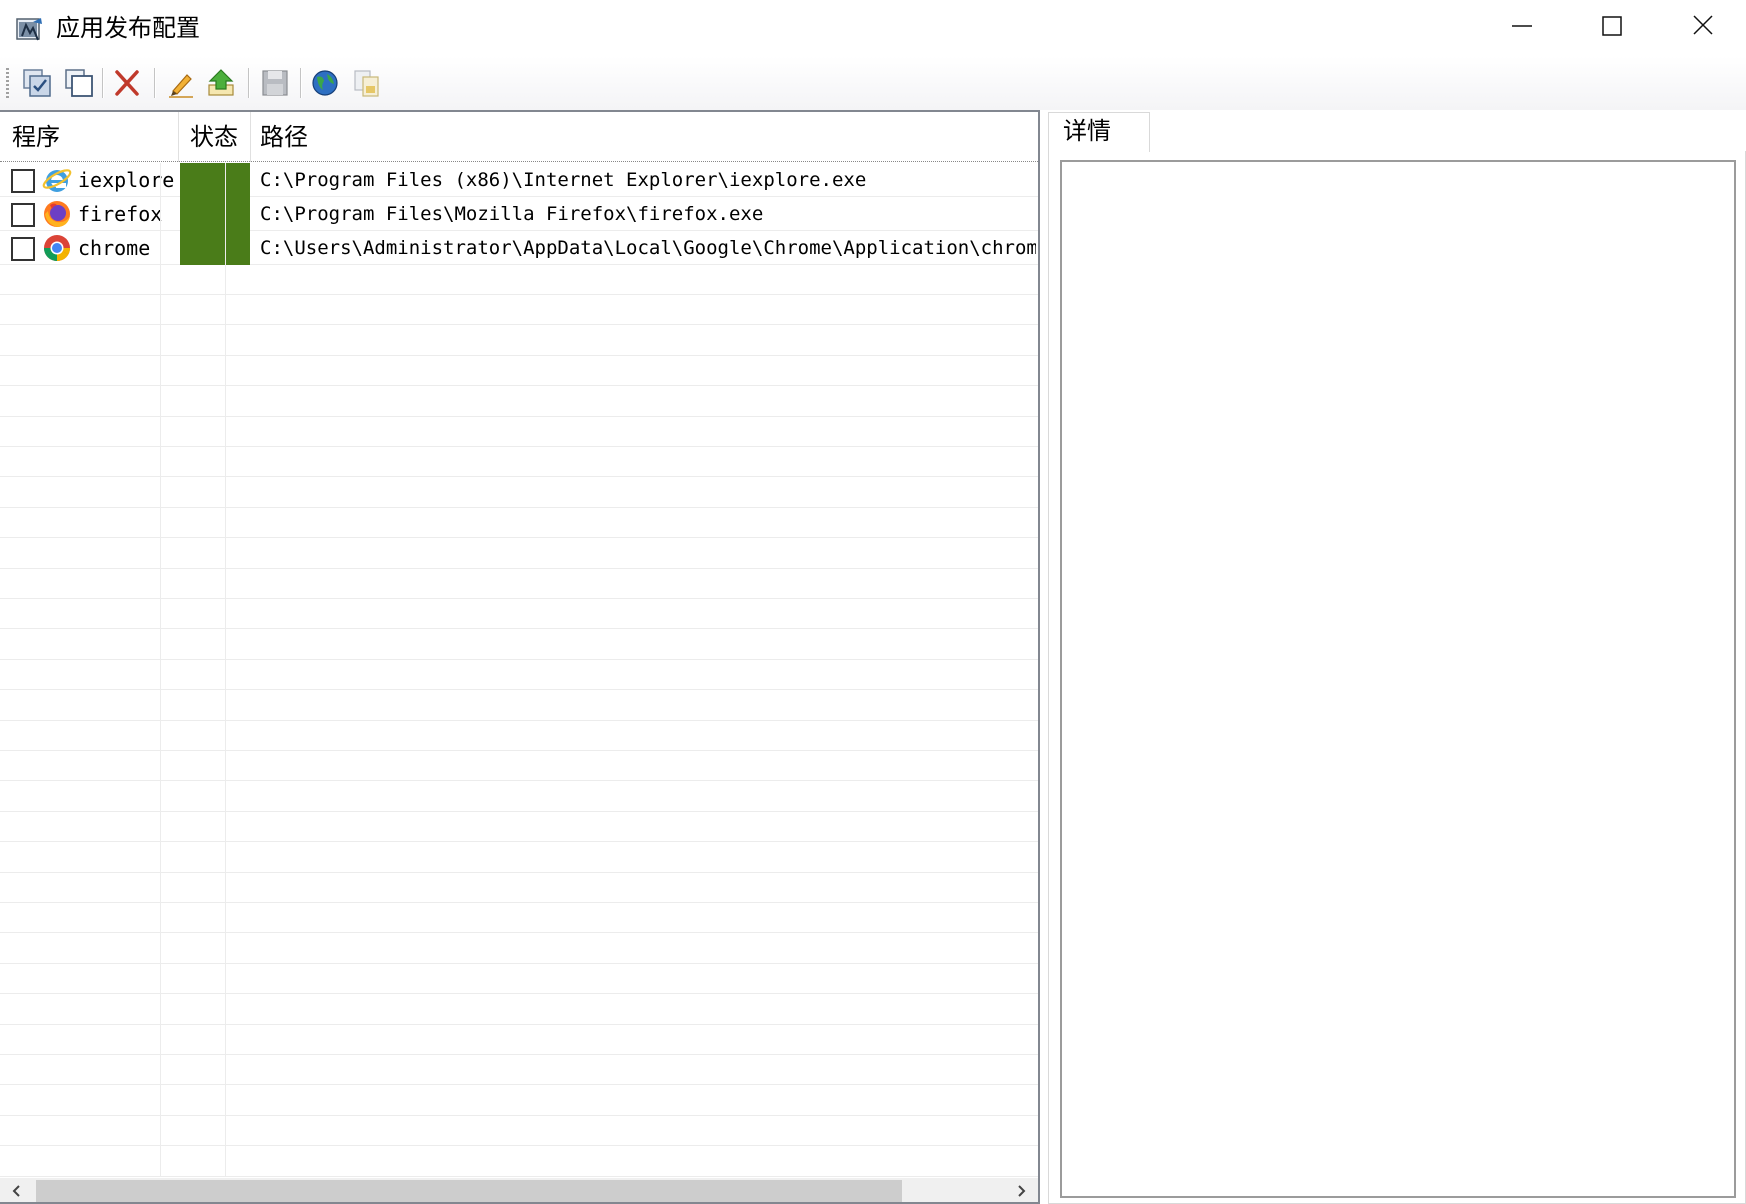  What do you see at coordinates (30, 29) in the screenshot?
I see `app-icon` at bounding box center [30, 29].